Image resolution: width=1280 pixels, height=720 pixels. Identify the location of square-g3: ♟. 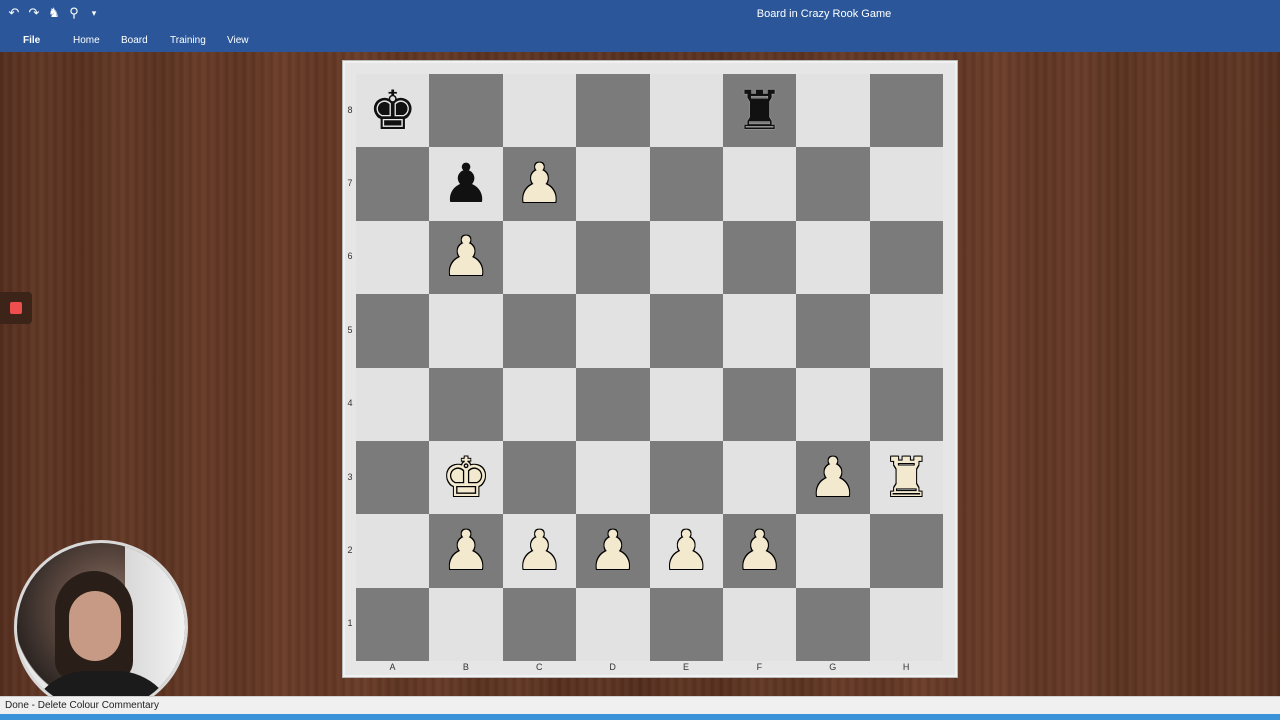
(833, 477).